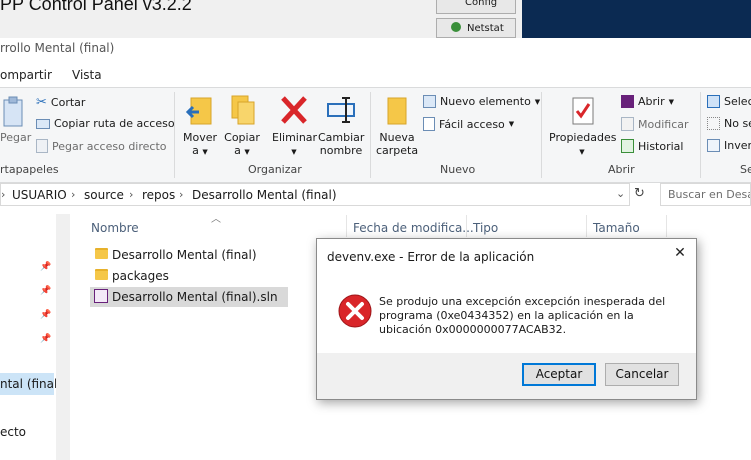 Image resolution: width=751 pixels, height=460 pixels. I want to click on paste-label: Pegar, so click(16, 137).